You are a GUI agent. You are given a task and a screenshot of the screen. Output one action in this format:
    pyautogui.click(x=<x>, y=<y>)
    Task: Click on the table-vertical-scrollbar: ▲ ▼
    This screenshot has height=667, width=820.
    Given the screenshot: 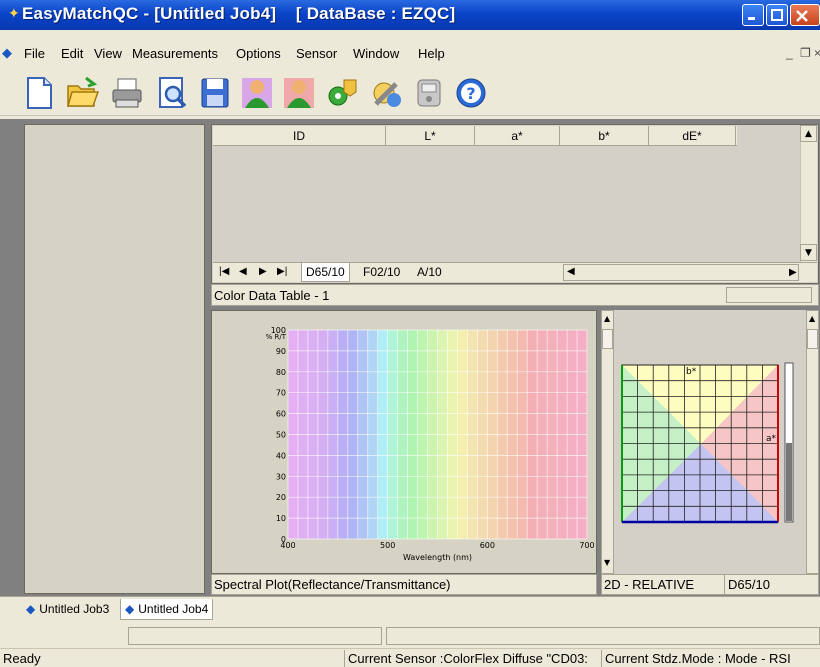 What is the action you would take?
    pyautogui.click(x=808, y=193)
    